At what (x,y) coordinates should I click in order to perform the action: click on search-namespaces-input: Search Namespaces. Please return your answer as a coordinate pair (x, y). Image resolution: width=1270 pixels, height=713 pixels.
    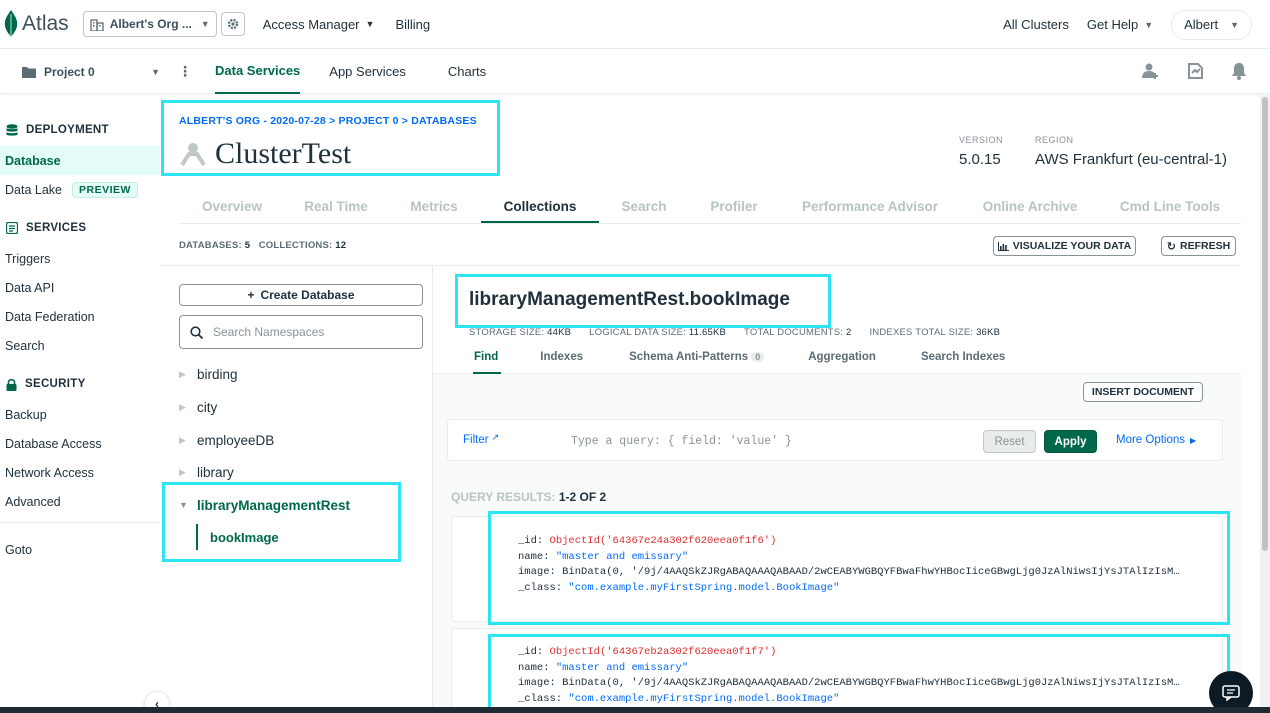
    Looking at the image, I should click on (301, 332).